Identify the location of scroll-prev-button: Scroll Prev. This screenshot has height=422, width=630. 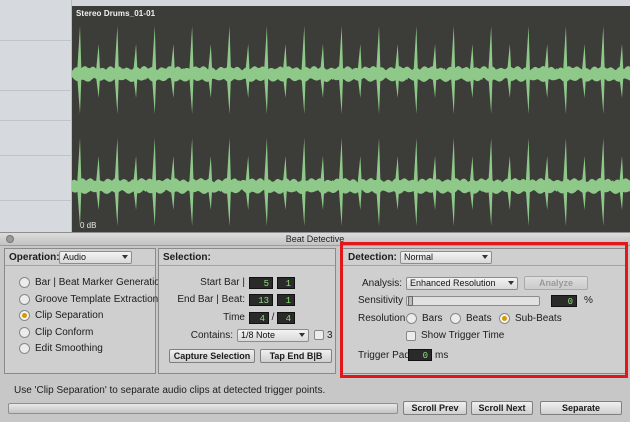
(435, 408).